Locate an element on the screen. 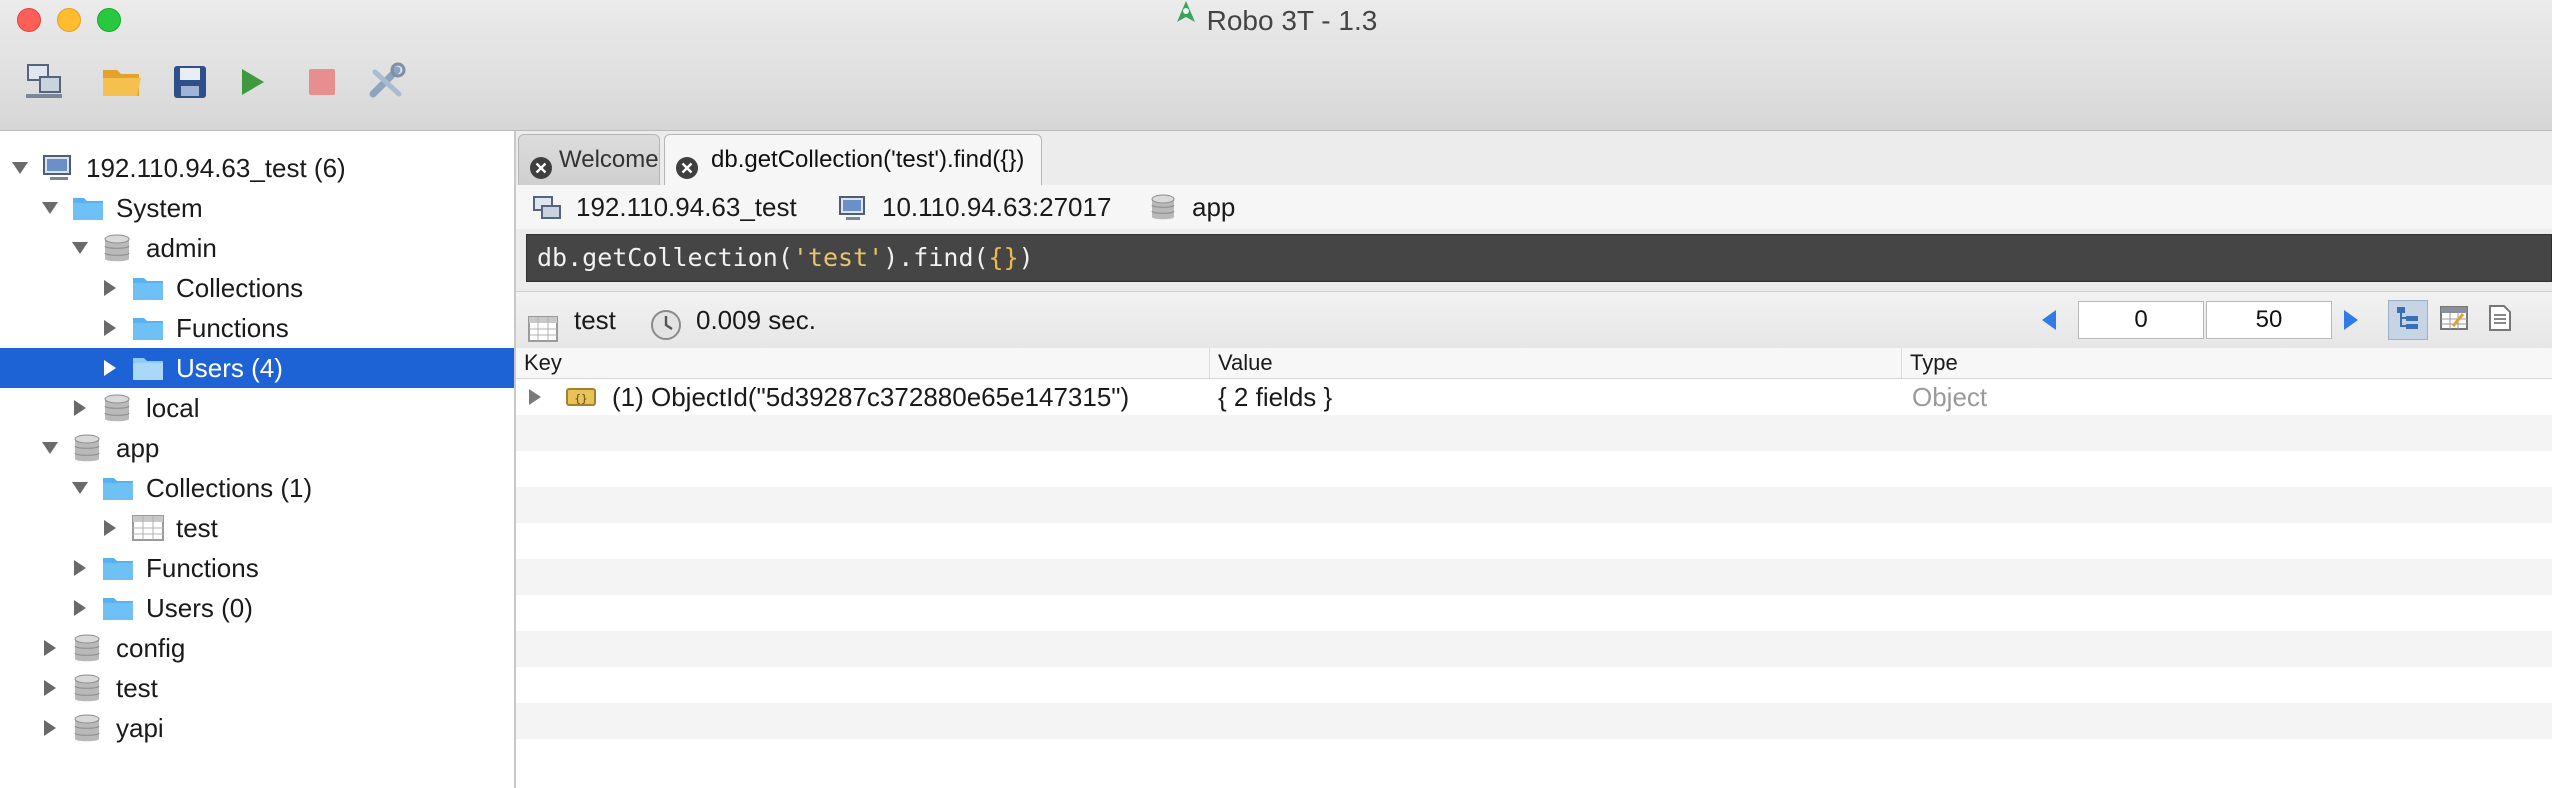  tree-view-icon is located at coordinates (2408, 320).